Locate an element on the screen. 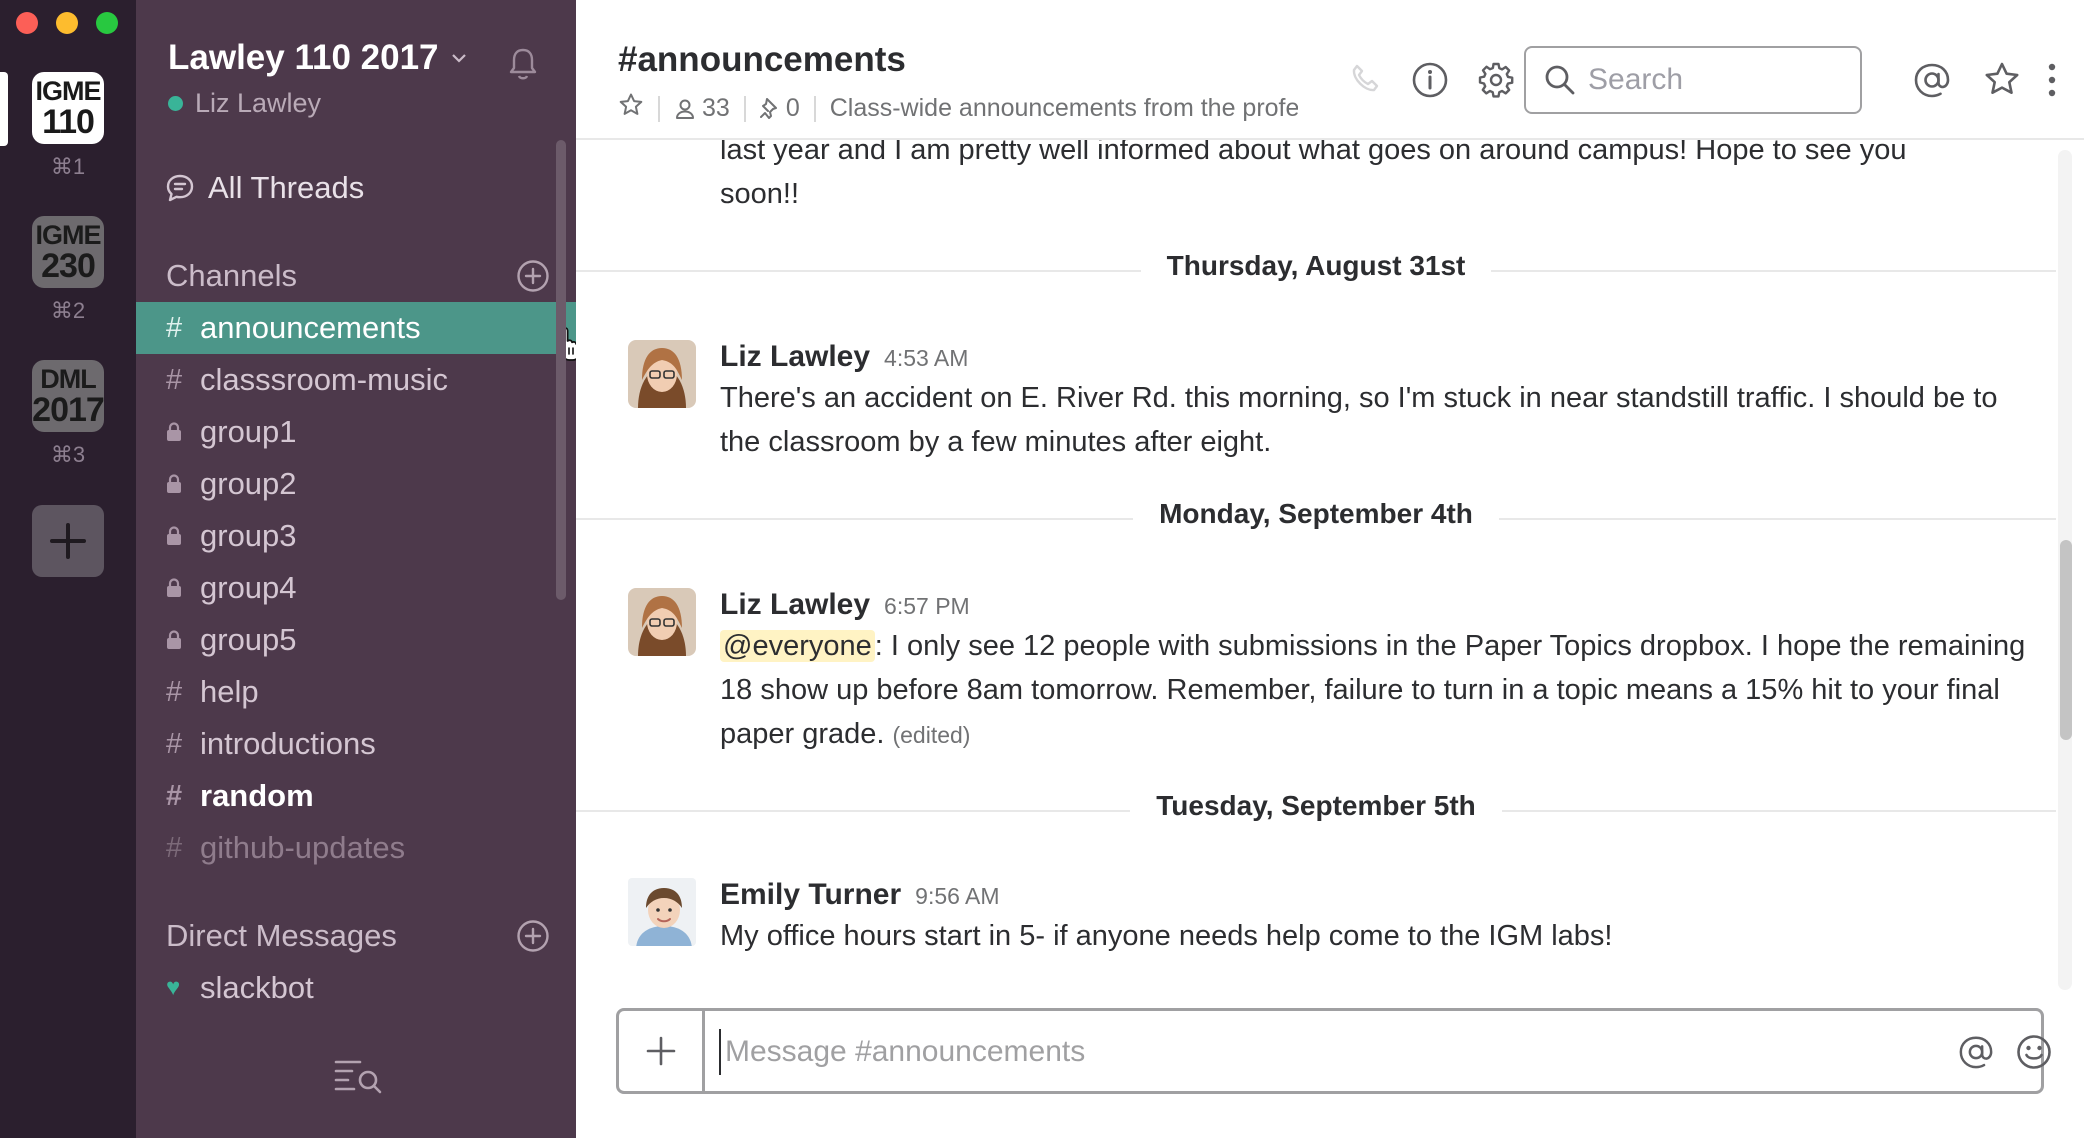  dm-item-slackbot: ♥ slackbot is located at coordinates (356, 988).